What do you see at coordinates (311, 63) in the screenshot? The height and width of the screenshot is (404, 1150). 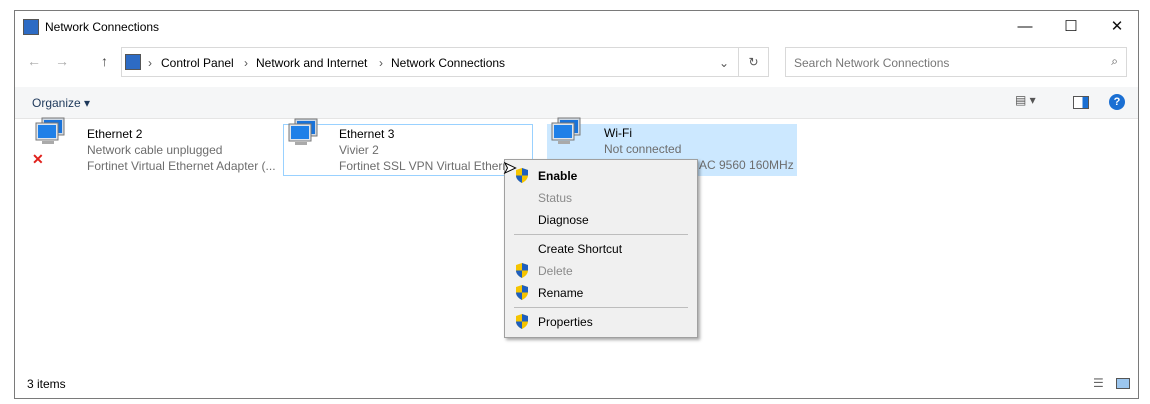 I see `breadcrumb-network-and-internet: Network and Internet` at bounding box center [311, 63].